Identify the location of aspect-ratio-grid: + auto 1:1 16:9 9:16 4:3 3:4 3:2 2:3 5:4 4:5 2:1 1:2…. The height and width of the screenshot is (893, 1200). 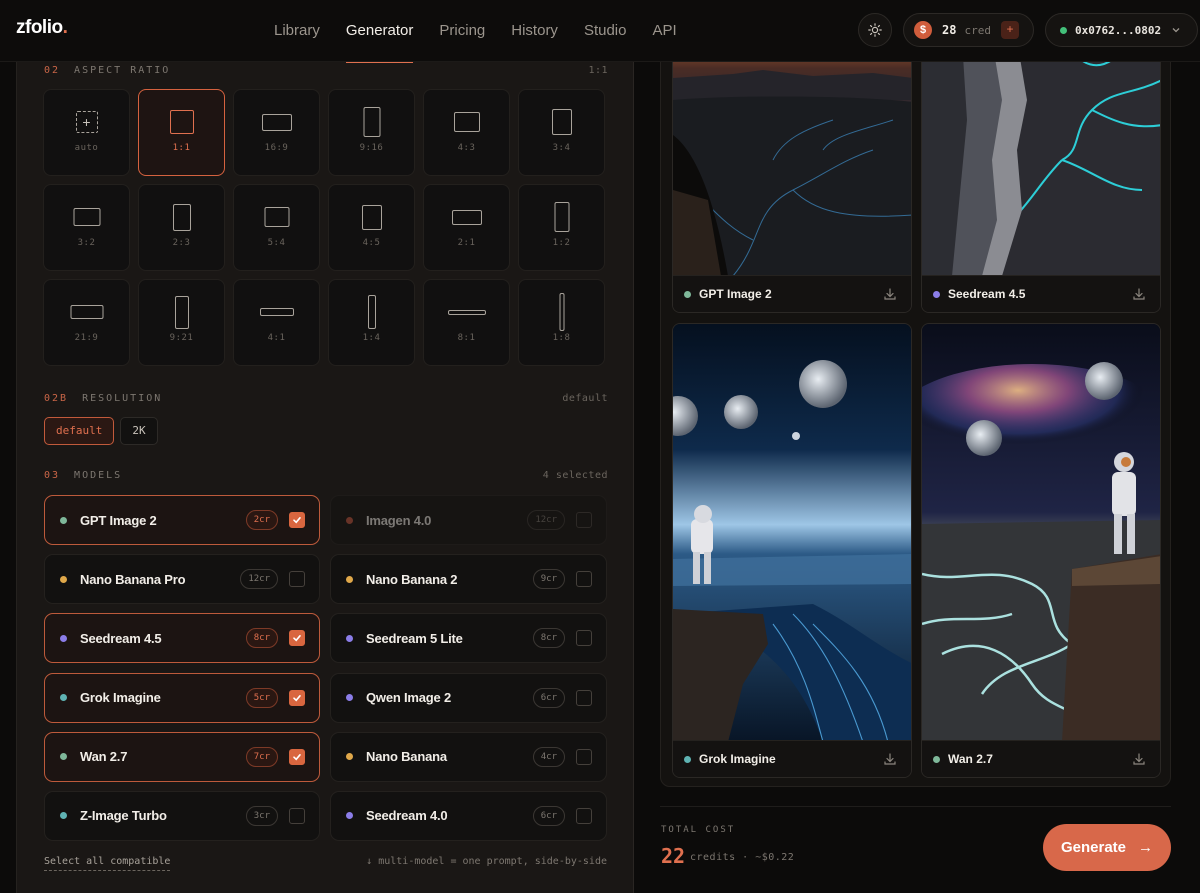
(324, 227).